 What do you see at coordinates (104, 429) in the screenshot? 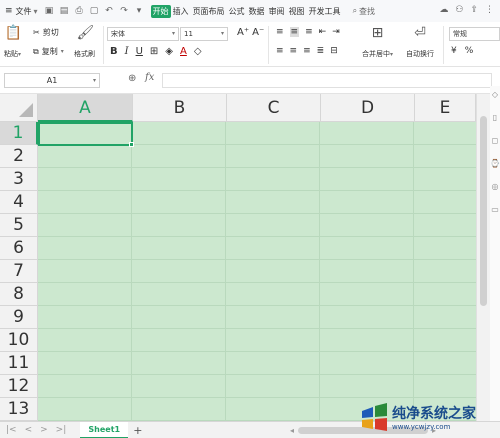
I see `sheet-tab-sheet1: Sheet1` at bounding box center [104, 429].